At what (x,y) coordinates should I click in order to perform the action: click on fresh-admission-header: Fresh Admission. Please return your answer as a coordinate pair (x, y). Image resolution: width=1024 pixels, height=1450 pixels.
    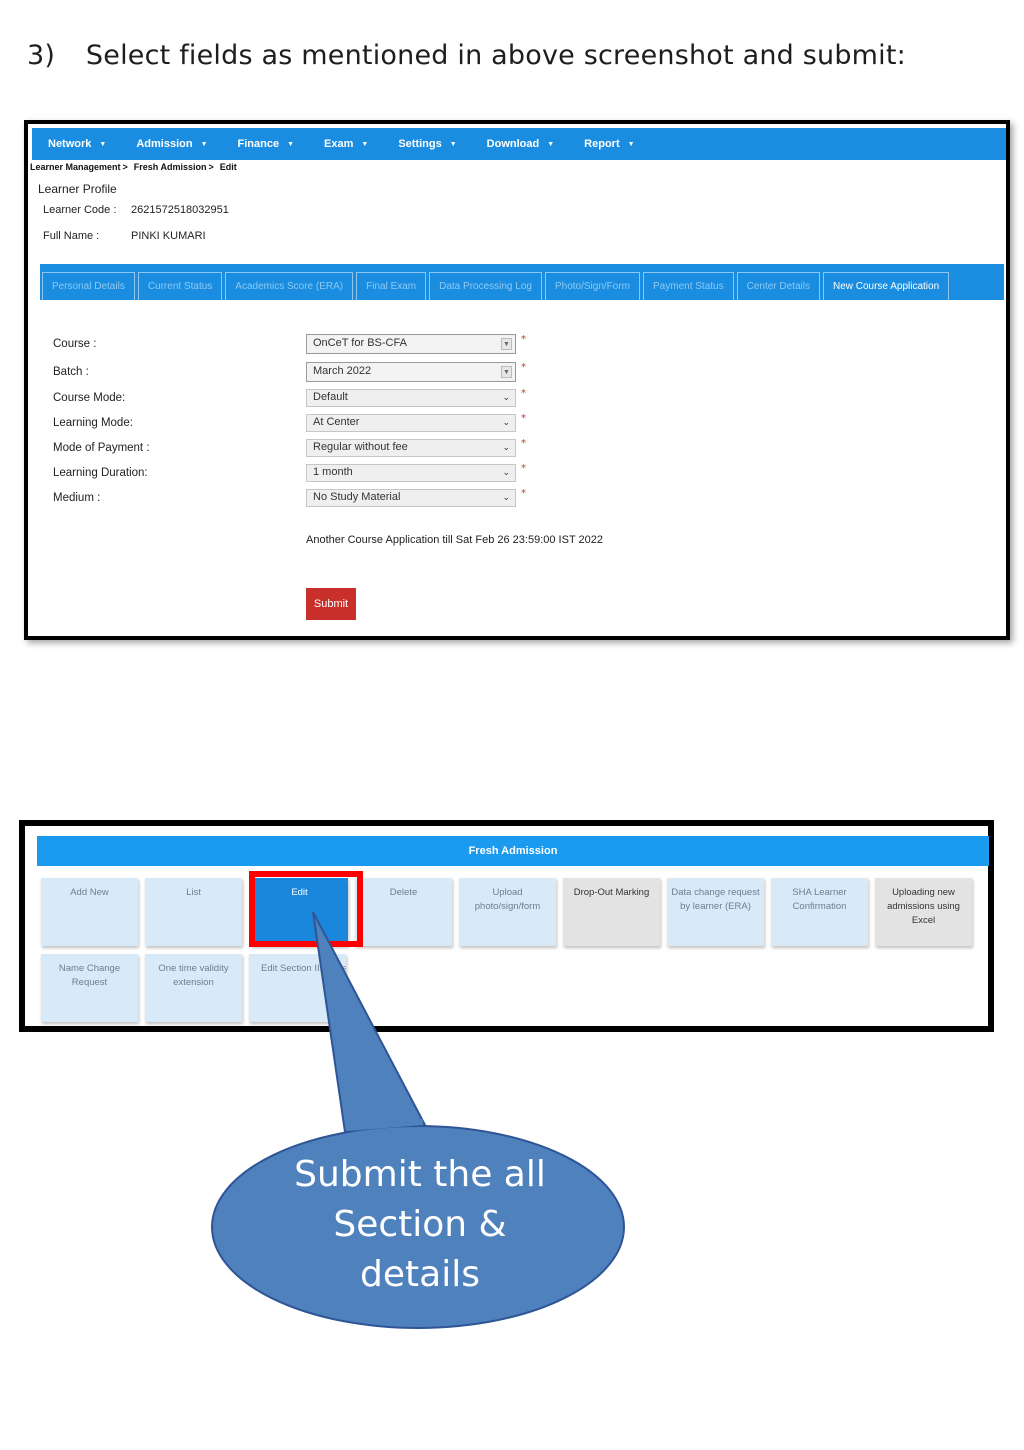
    Looking at the image, I should click on (513, 851).